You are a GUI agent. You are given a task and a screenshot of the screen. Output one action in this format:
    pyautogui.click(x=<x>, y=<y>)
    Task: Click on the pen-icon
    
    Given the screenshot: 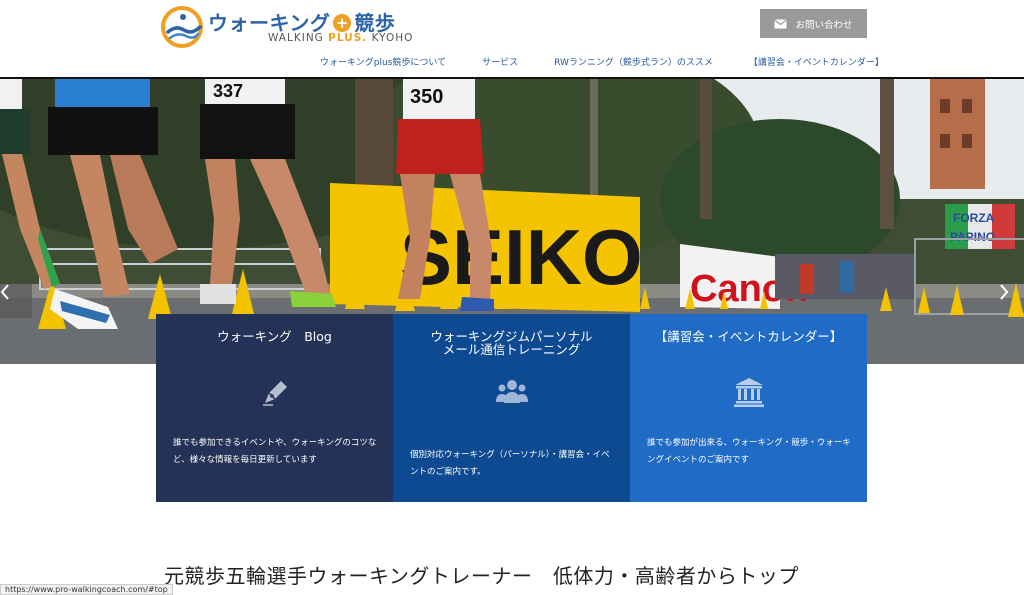 What is the action you would take?
    pyautogui.click(x=274, y=393)
    